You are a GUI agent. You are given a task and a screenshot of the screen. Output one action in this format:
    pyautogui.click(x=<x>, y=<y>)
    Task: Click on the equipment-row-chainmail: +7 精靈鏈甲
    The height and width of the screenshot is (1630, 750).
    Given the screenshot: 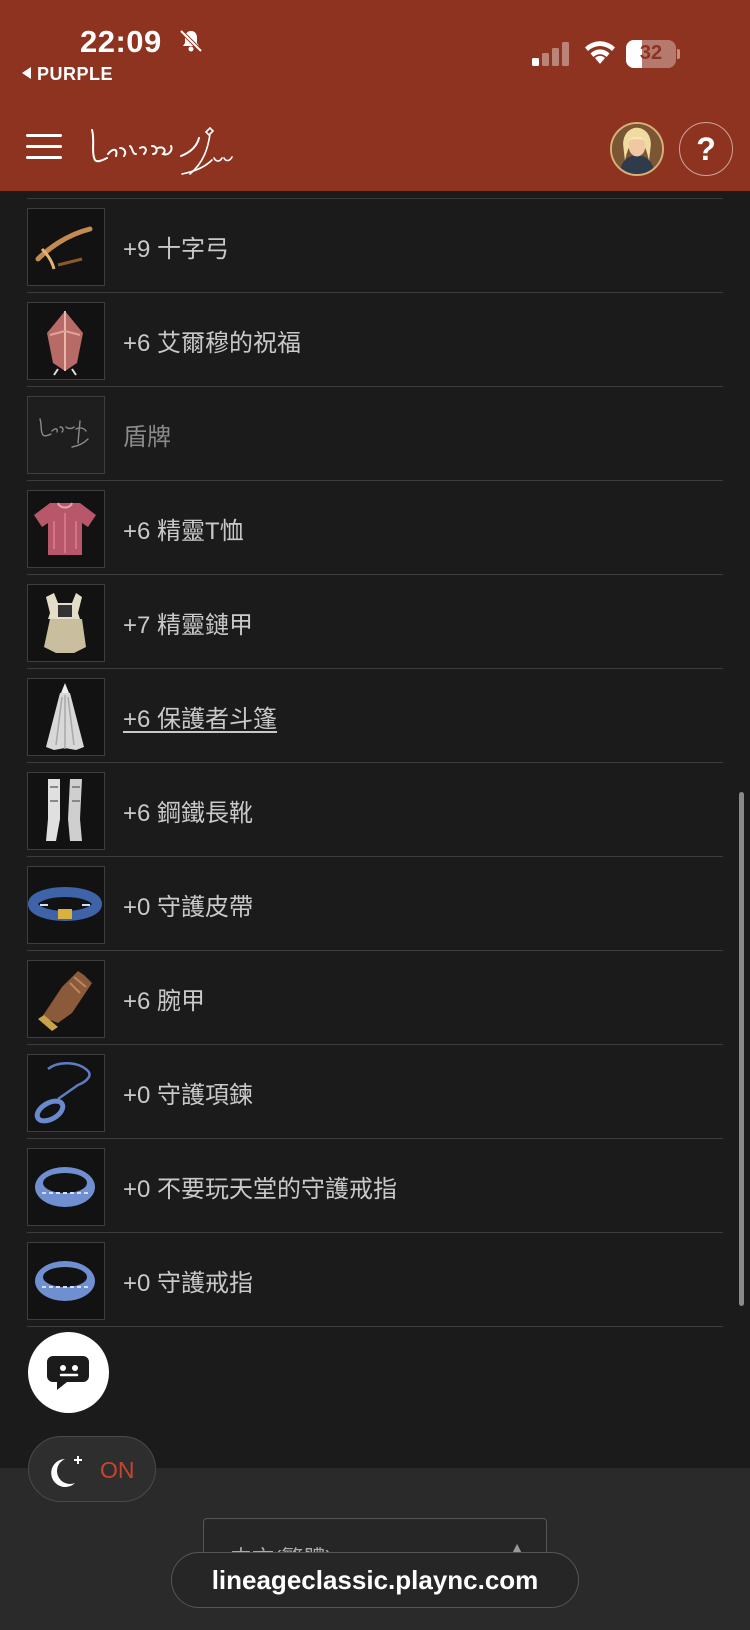 What is the action you would take?
    pyautogui.click(x=375, y=622)
    